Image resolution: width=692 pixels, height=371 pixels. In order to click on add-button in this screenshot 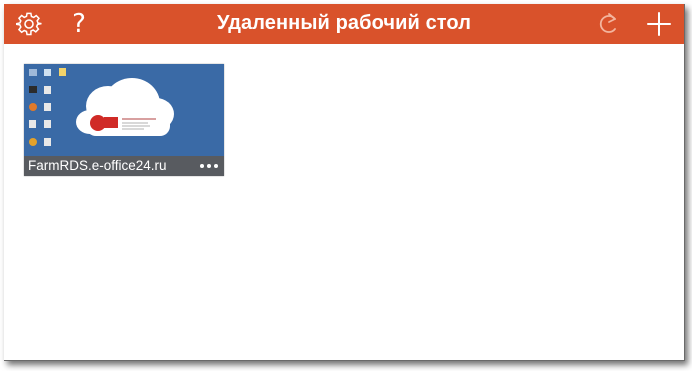, I will do `click(659, 24)`.